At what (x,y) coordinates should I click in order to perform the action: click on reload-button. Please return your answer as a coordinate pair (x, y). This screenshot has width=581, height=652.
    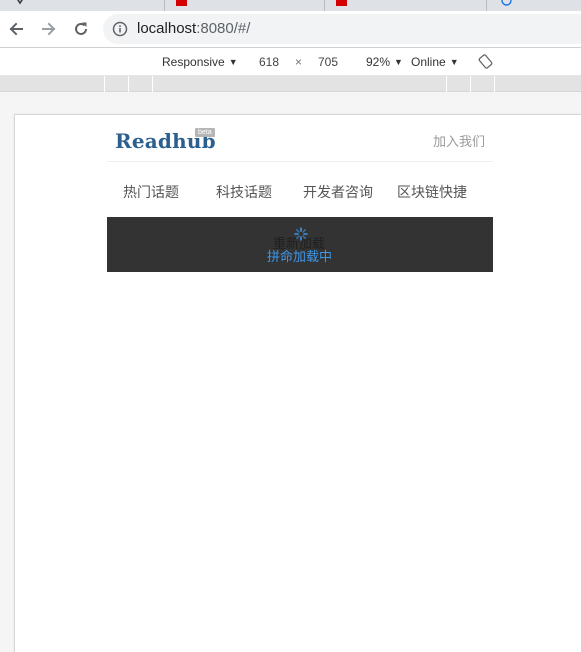
    Looking at the image, I should click on (81, 29).